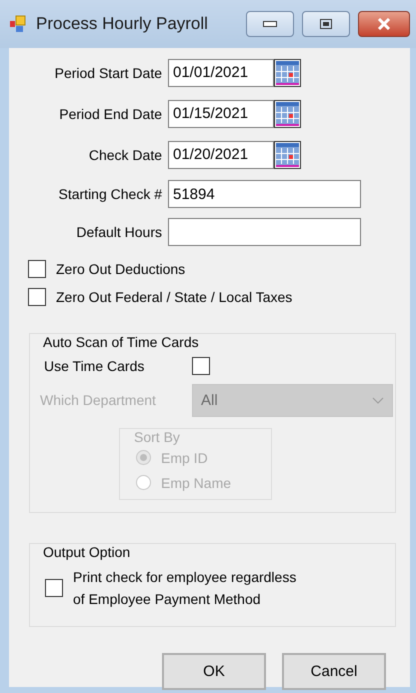 The image size is (416, 693). What do you see at coordinates (95, 366) in the screenshot?
I see `checkbox-label: Use Time Cards` at bounding box center [95, 366].